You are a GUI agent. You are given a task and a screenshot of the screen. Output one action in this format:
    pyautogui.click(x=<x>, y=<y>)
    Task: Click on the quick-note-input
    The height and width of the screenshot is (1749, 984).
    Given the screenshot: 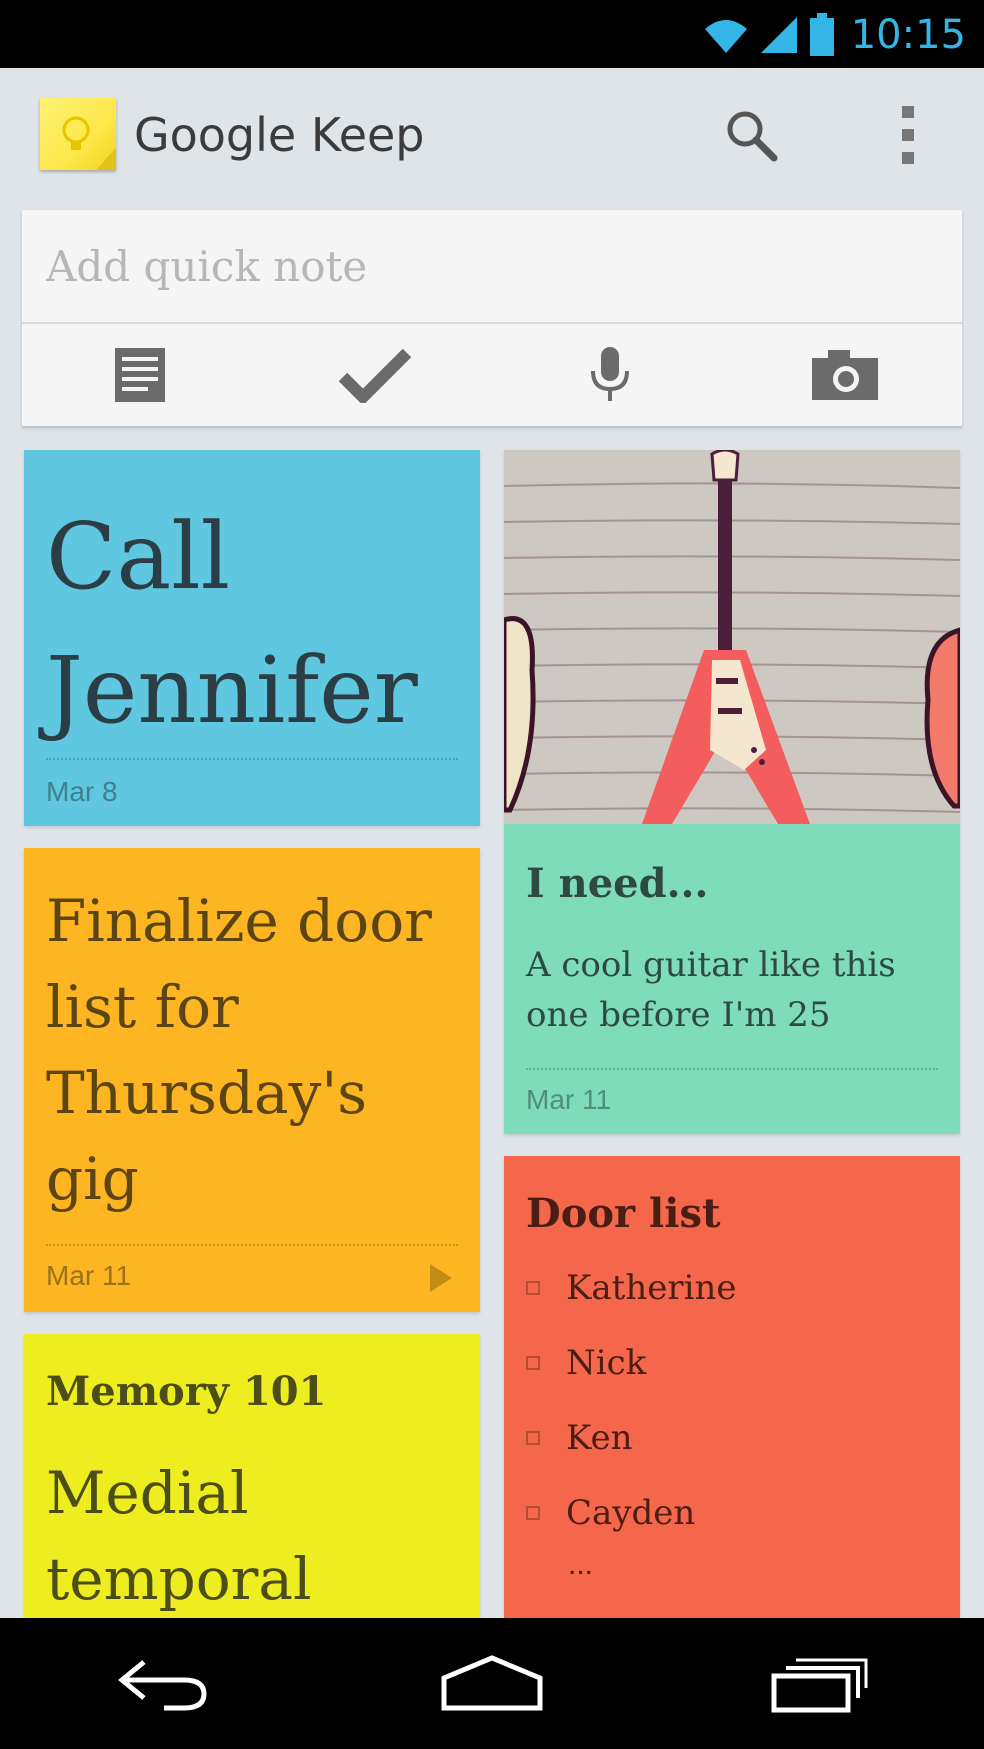 What is the action you would take?
    pyautogui.click(x=492, y=266)
    